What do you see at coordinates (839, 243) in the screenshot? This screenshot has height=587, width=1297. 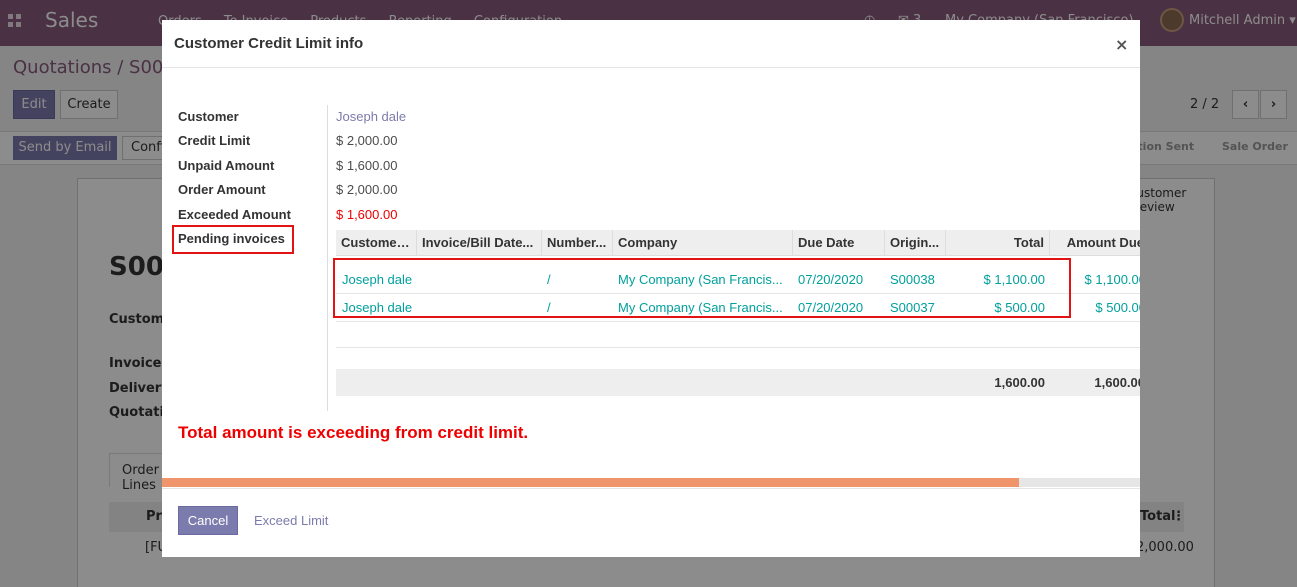 I see `col-due-date: Due Date` at bounding box center [839, 243].